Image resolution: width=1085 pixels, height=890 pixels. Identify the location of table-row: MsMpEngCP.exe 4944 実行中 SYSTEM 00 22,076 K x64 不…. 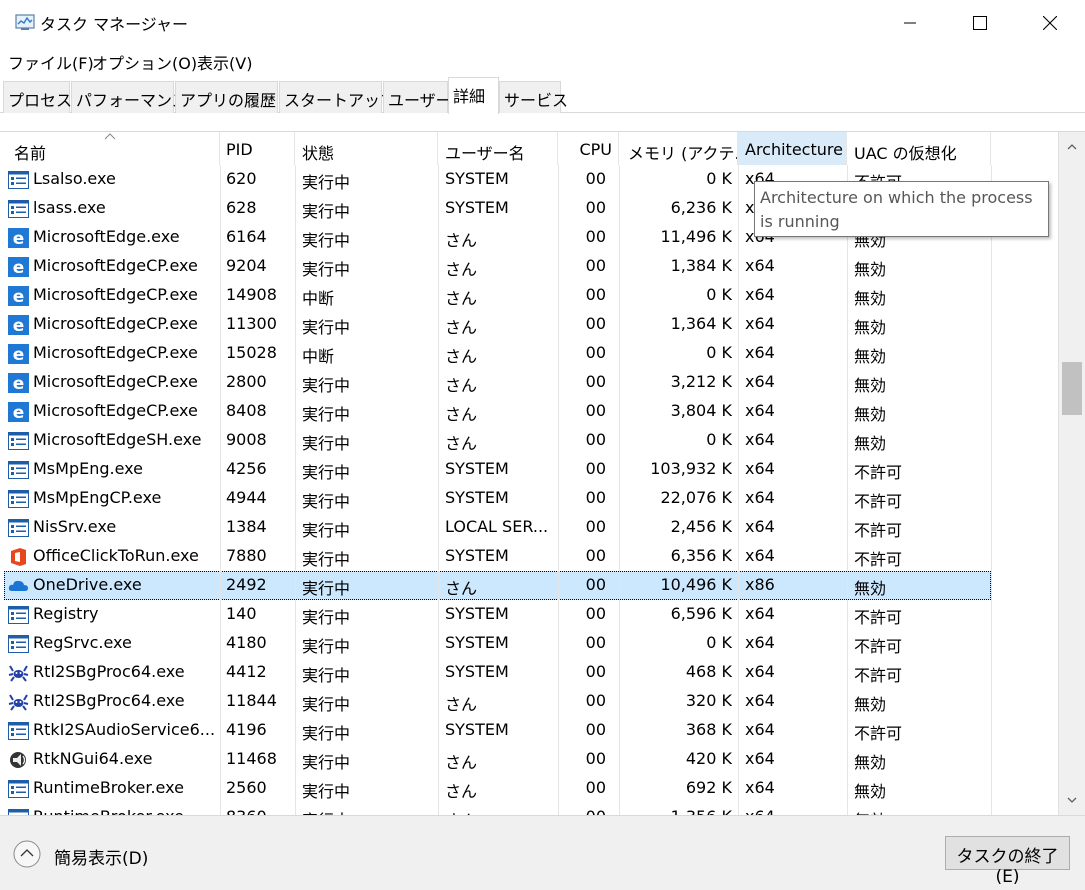
(529, 498).